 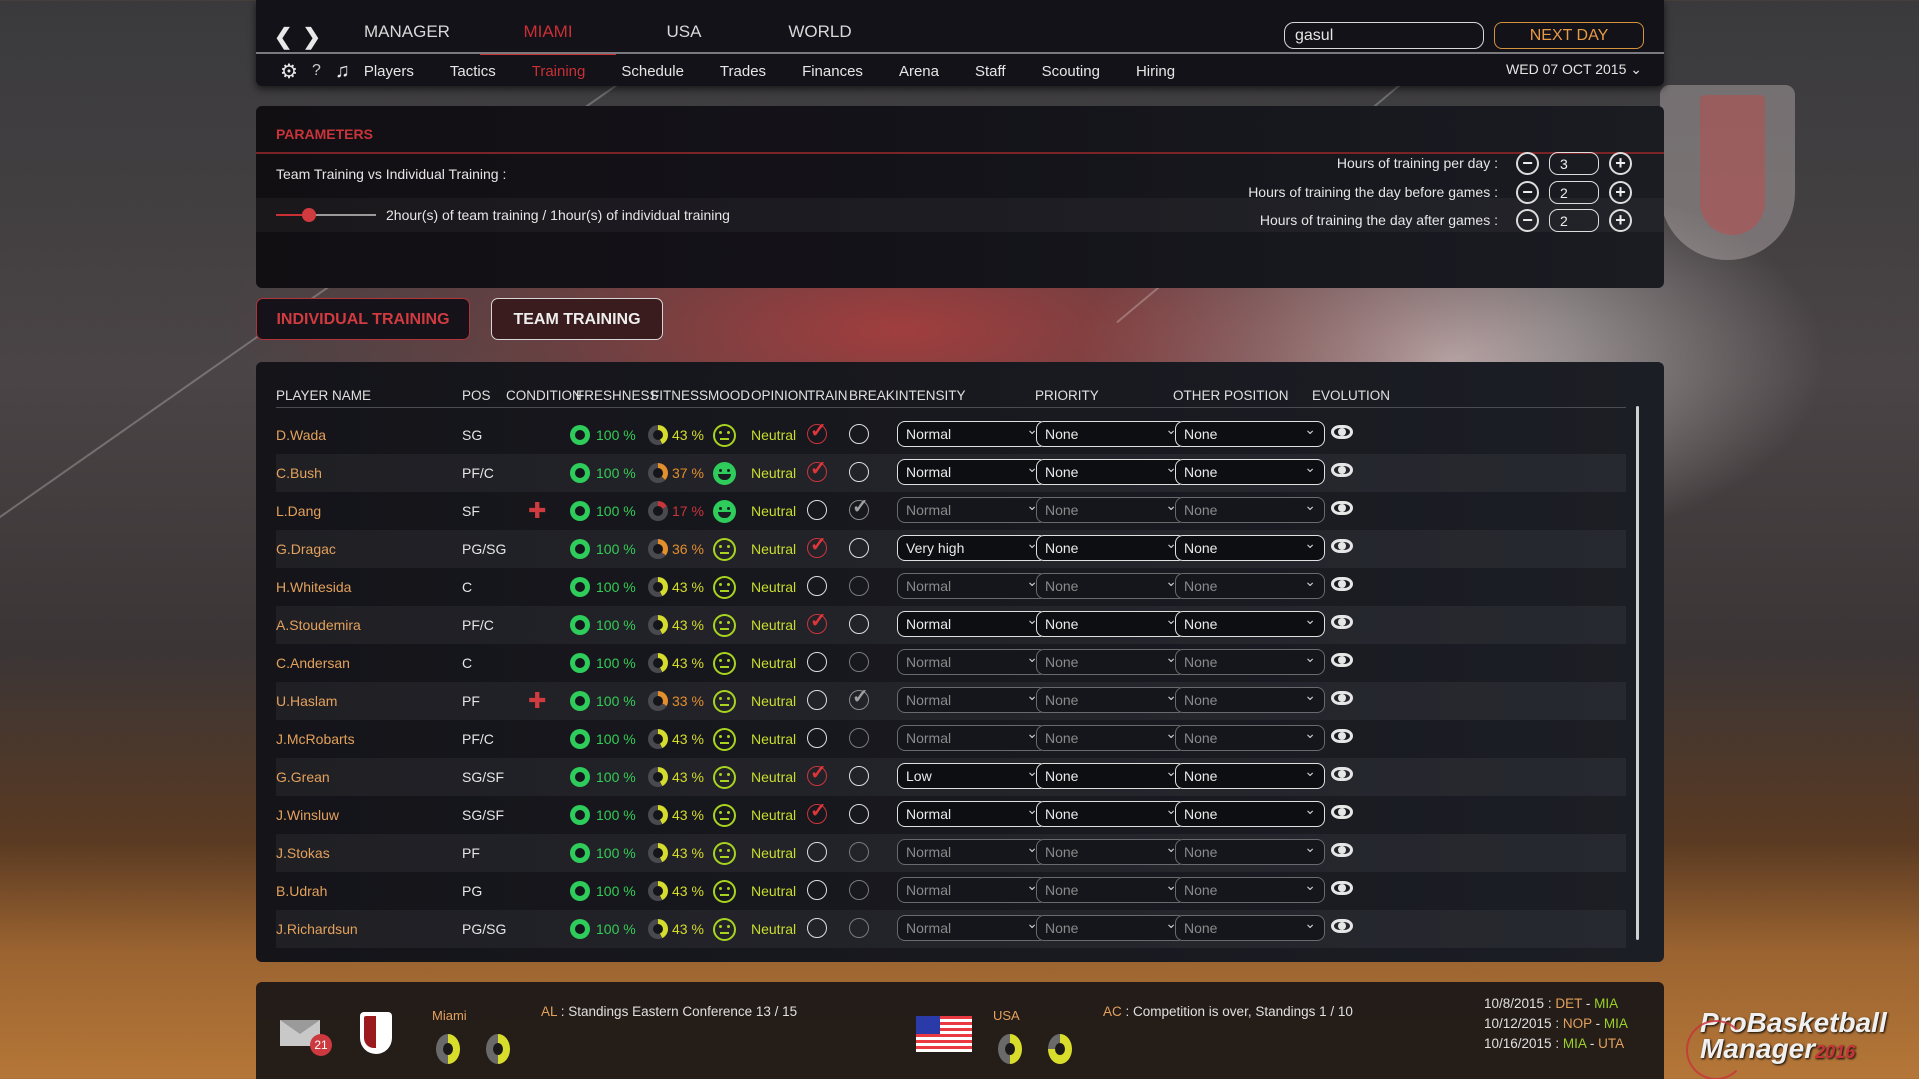 What do you see at coordinates (313, 587) in the screenshot?
I see `player-name: H.Whitesida` at bounding box center [313, 587].